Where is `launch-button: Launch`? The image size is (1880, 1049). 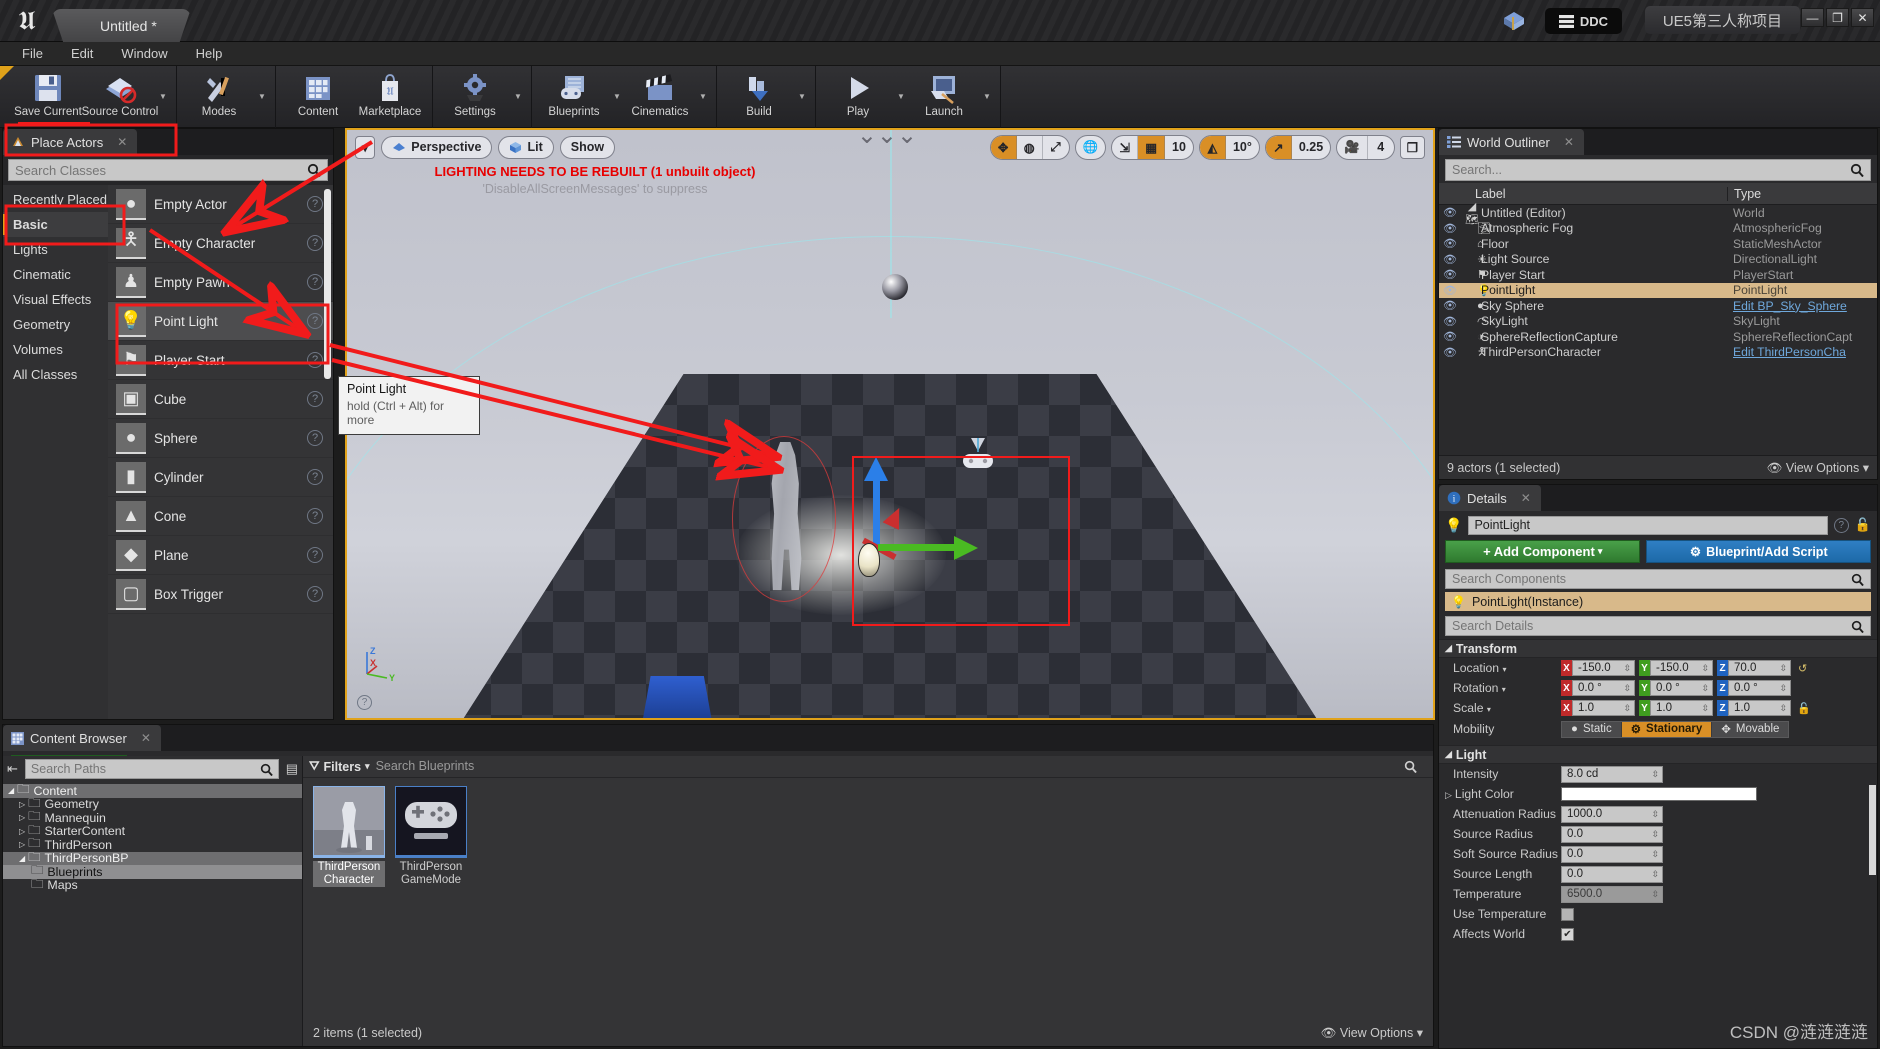
launch-button: Launch is located at coordinates (944, 96).